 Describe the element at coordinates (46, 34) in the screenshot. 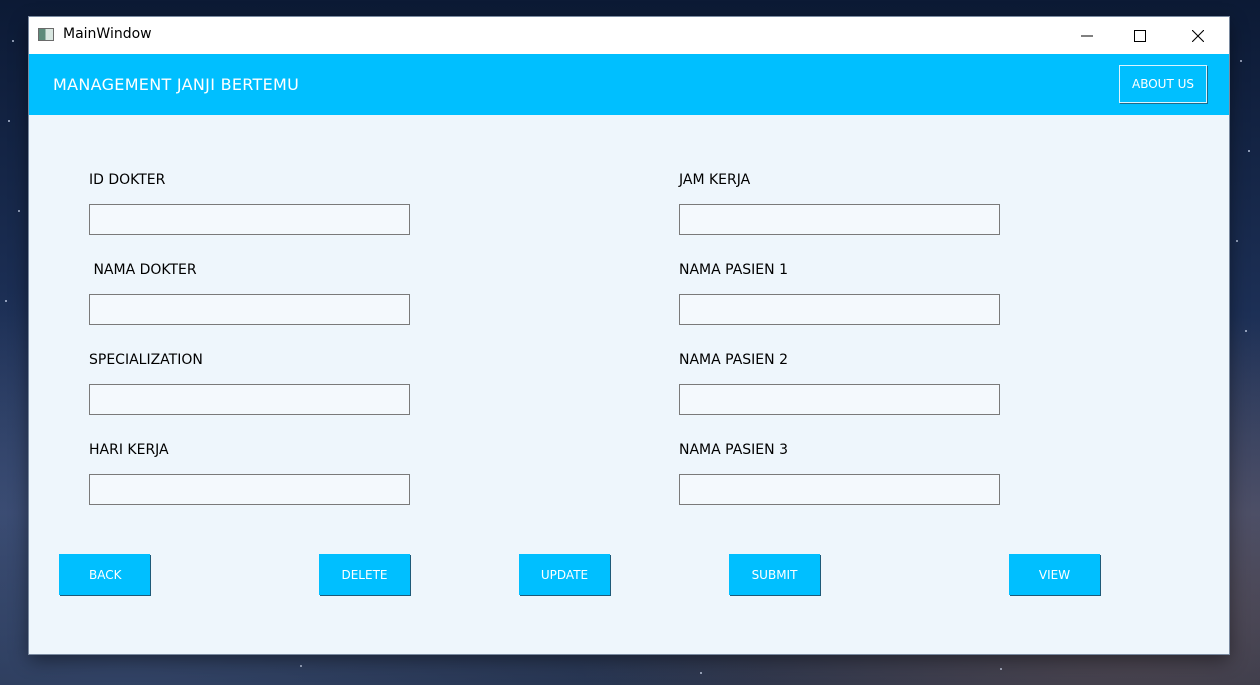

I see `app-window-icon` at that location.